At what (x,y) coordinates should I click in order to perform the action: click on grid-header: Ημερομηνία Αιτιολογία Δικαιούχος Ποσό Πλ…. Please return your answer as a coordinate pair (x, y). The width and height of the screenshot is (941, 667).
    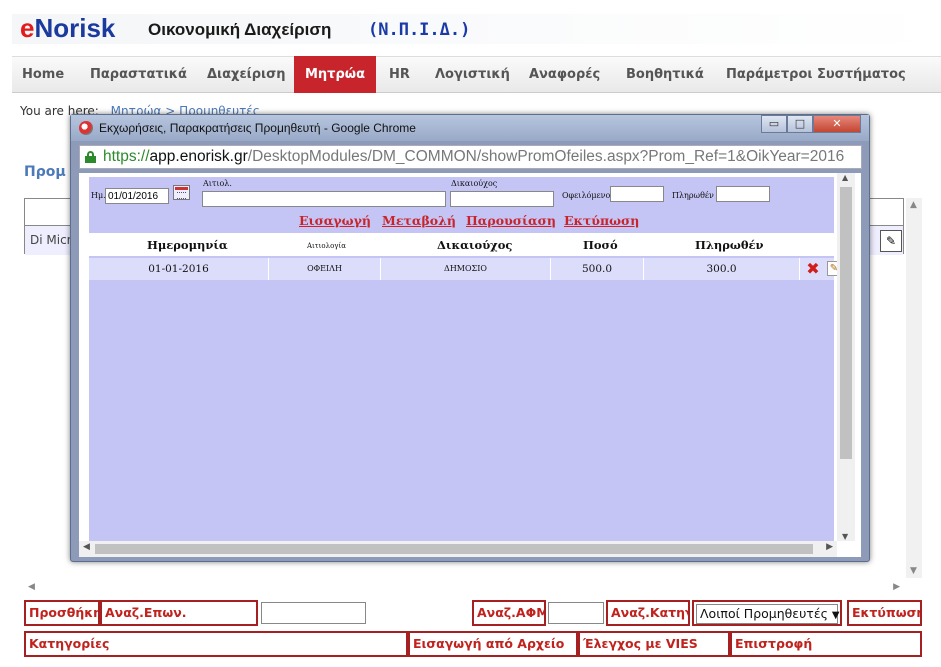
    Looking at the image, I should click on (461, 245).